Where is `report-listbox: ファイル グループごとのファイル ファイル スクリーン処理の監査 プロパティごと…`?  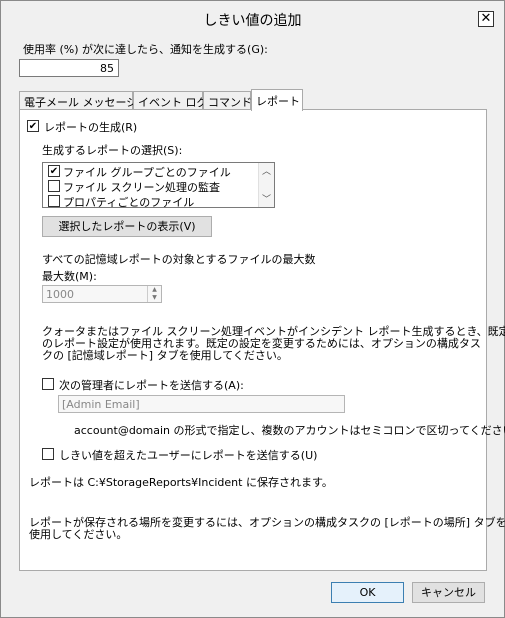 report-listbox: ファイル グループごとのファイル ファイル スクリーン処理の監査 プロパティごと… is located at coordinates (158, 185).